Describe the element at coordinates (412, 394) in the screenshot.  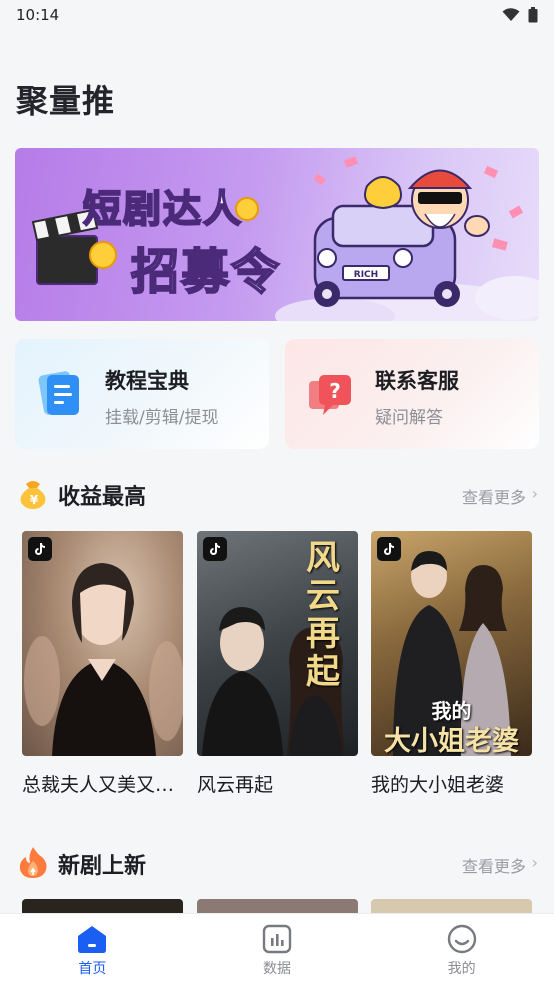
I see `customer-service-card: ? 联系客服 疑问解答` at that location.